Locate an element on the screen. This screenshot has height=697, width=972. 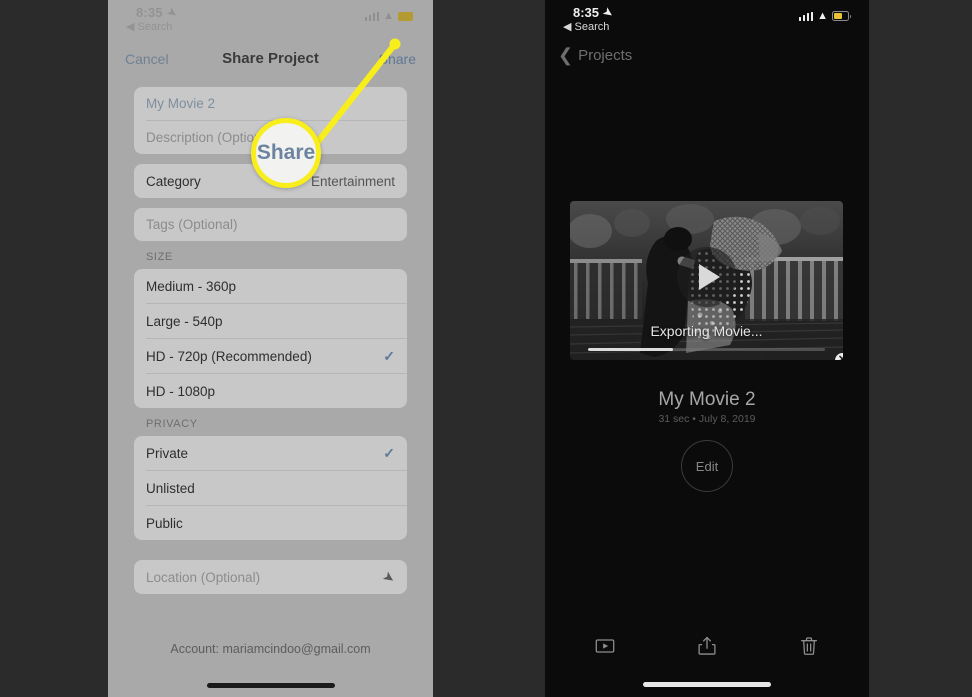
privacy-options-card: Private ✓ Unlisted Public is located at coordinates (270, 488).